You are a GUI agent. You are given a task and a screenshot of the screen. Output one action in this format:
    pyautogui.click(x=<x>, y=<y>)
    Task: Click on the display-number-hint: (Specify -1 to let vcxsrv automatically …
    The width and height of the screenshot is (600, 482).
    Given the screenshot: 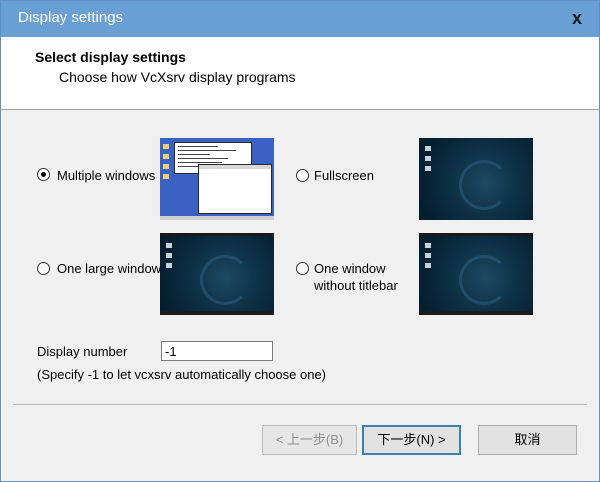 What is the action you would take?
    pyautogui.click(x=182, y=374)
    